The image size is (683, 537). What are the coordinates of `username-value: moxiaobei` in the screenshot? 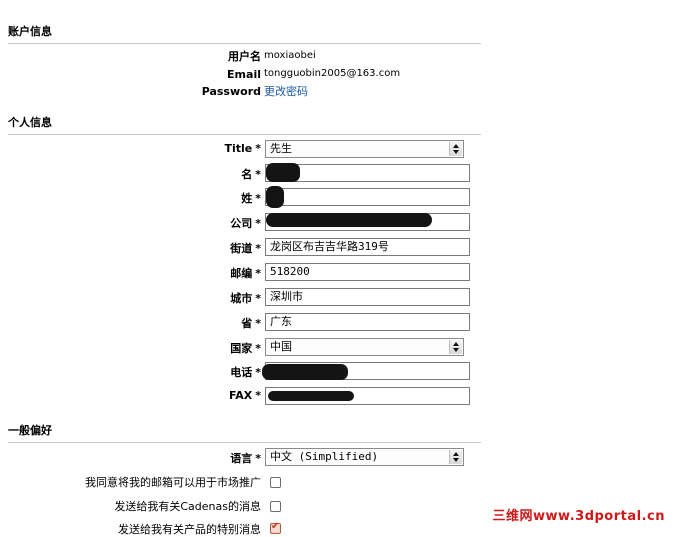 It's located at (290, 55).